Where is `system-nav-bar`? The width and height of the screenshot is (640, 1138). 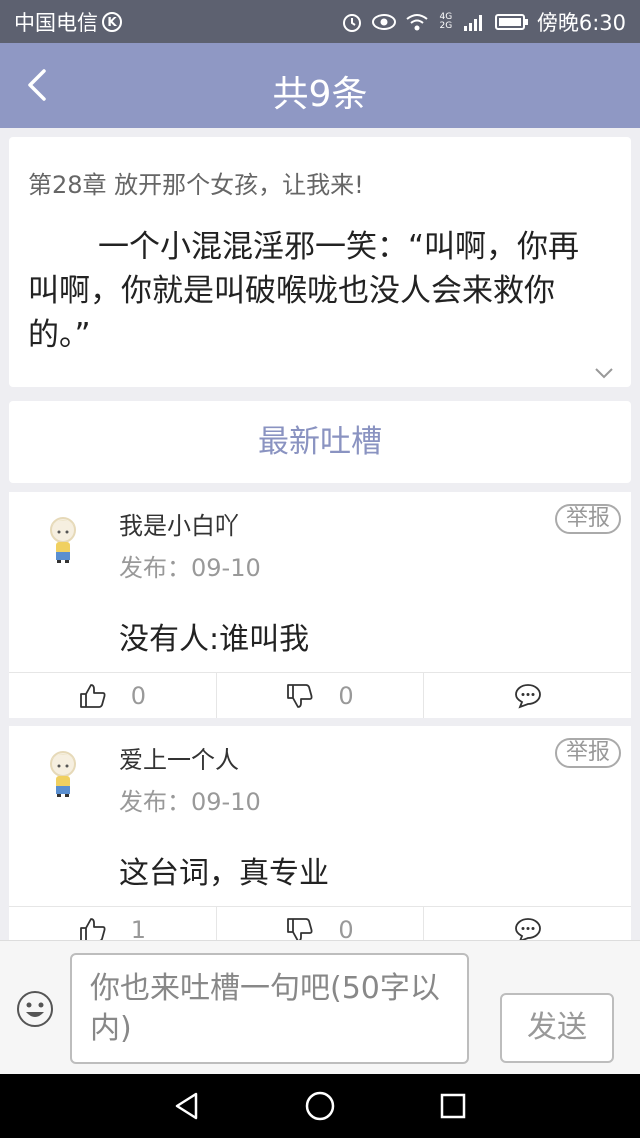
system-nav-bar is located at coordinates (320, 1106).